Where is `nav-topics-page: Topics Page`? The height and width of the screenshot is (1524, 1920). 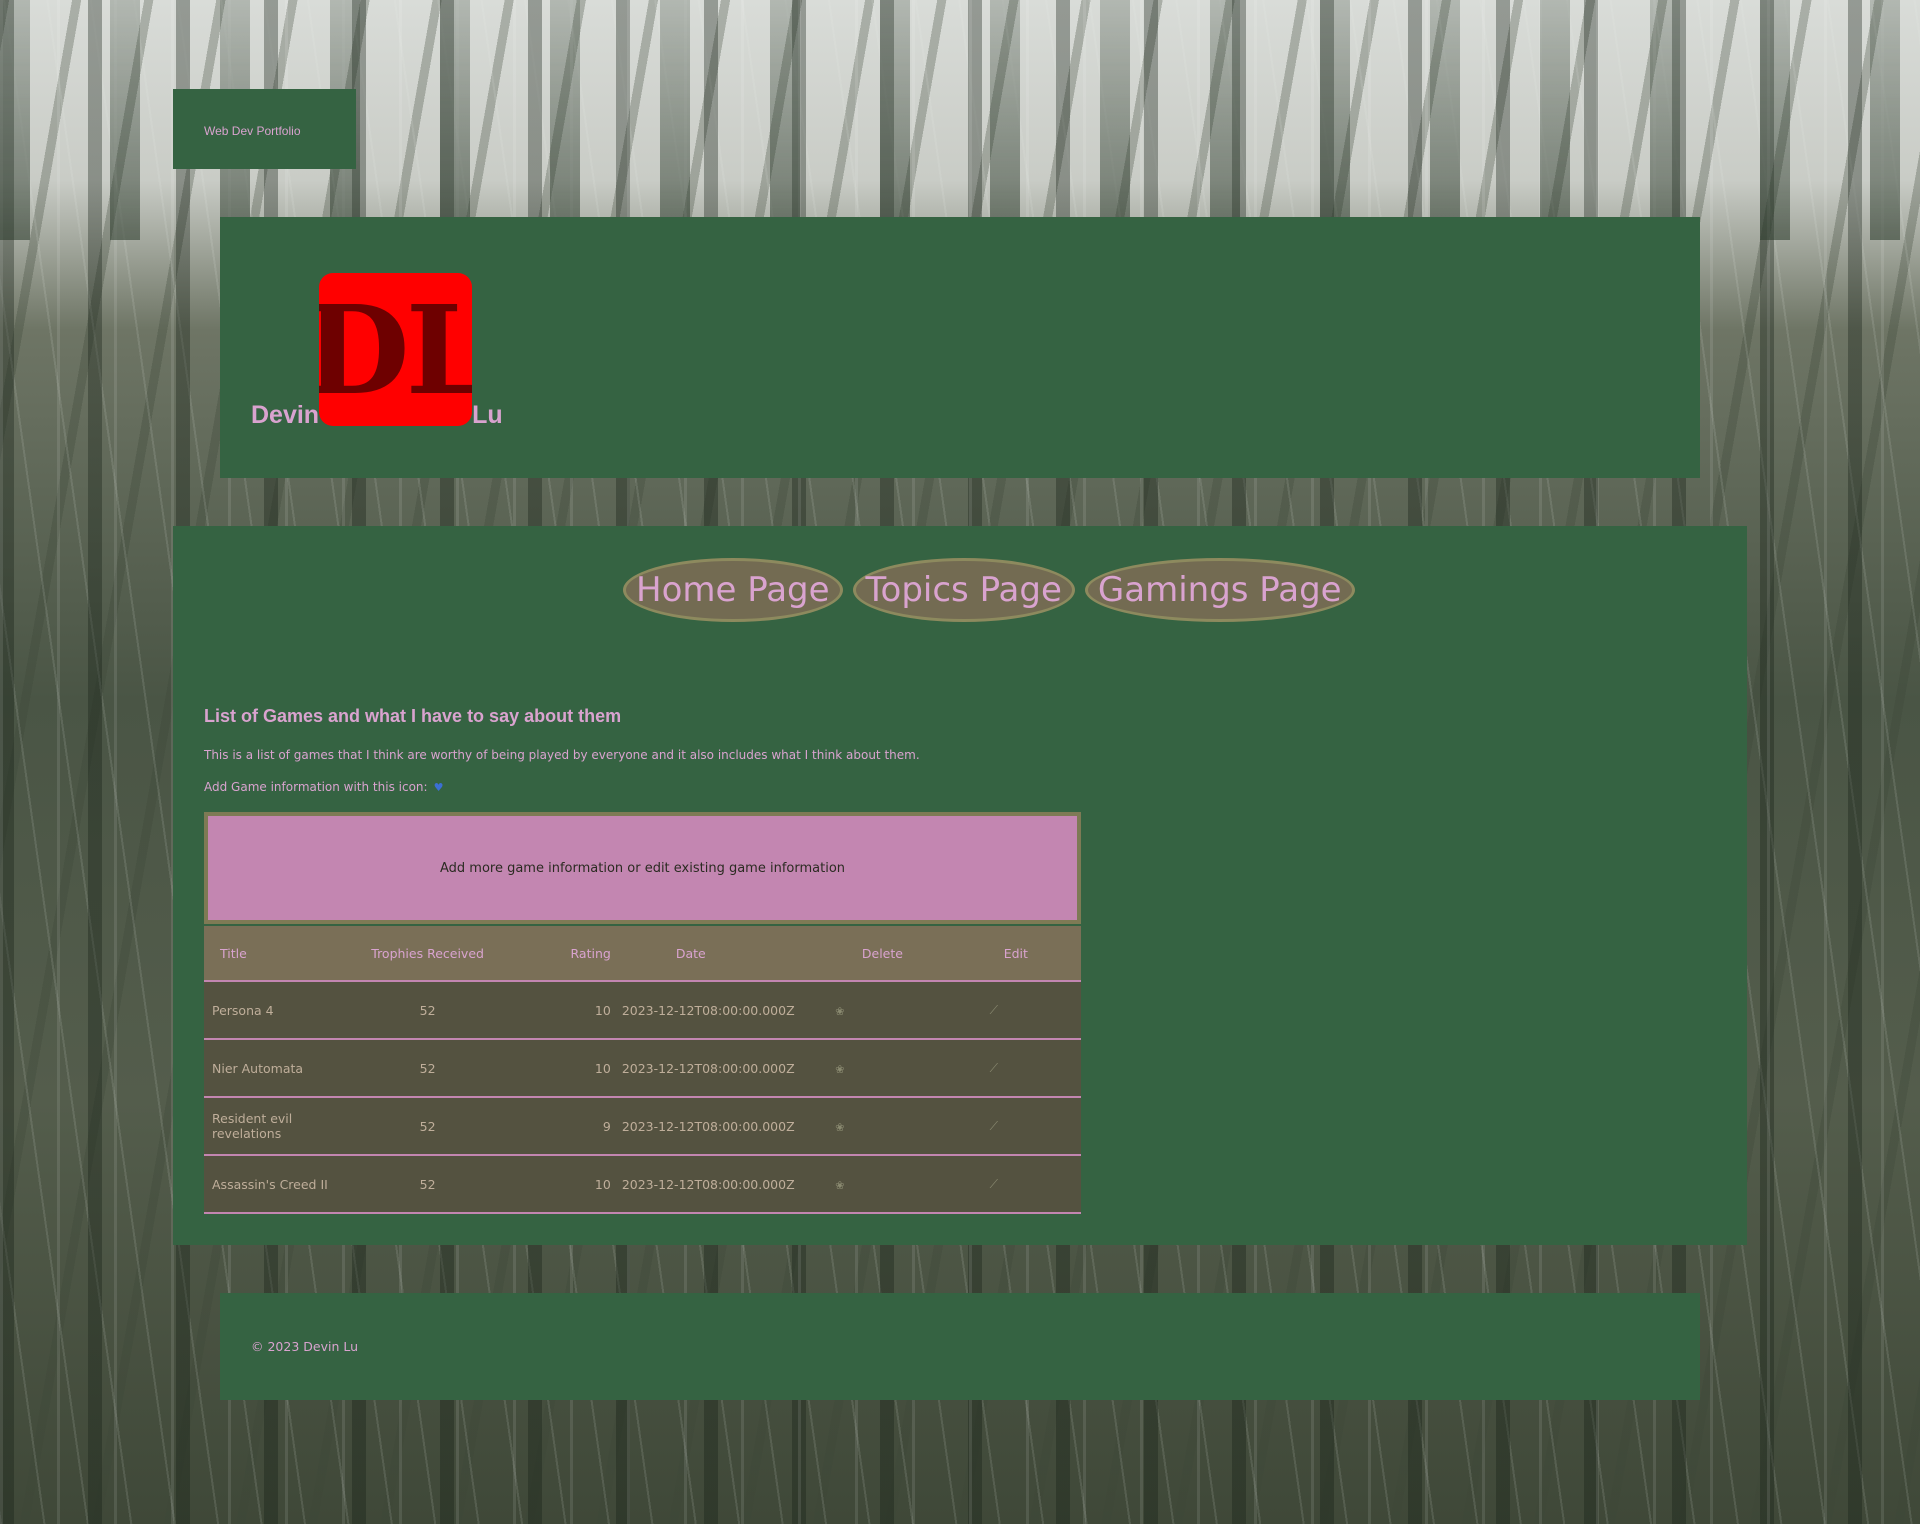
nav-topics-page: Topics Page is located at coordinates (963, 590).